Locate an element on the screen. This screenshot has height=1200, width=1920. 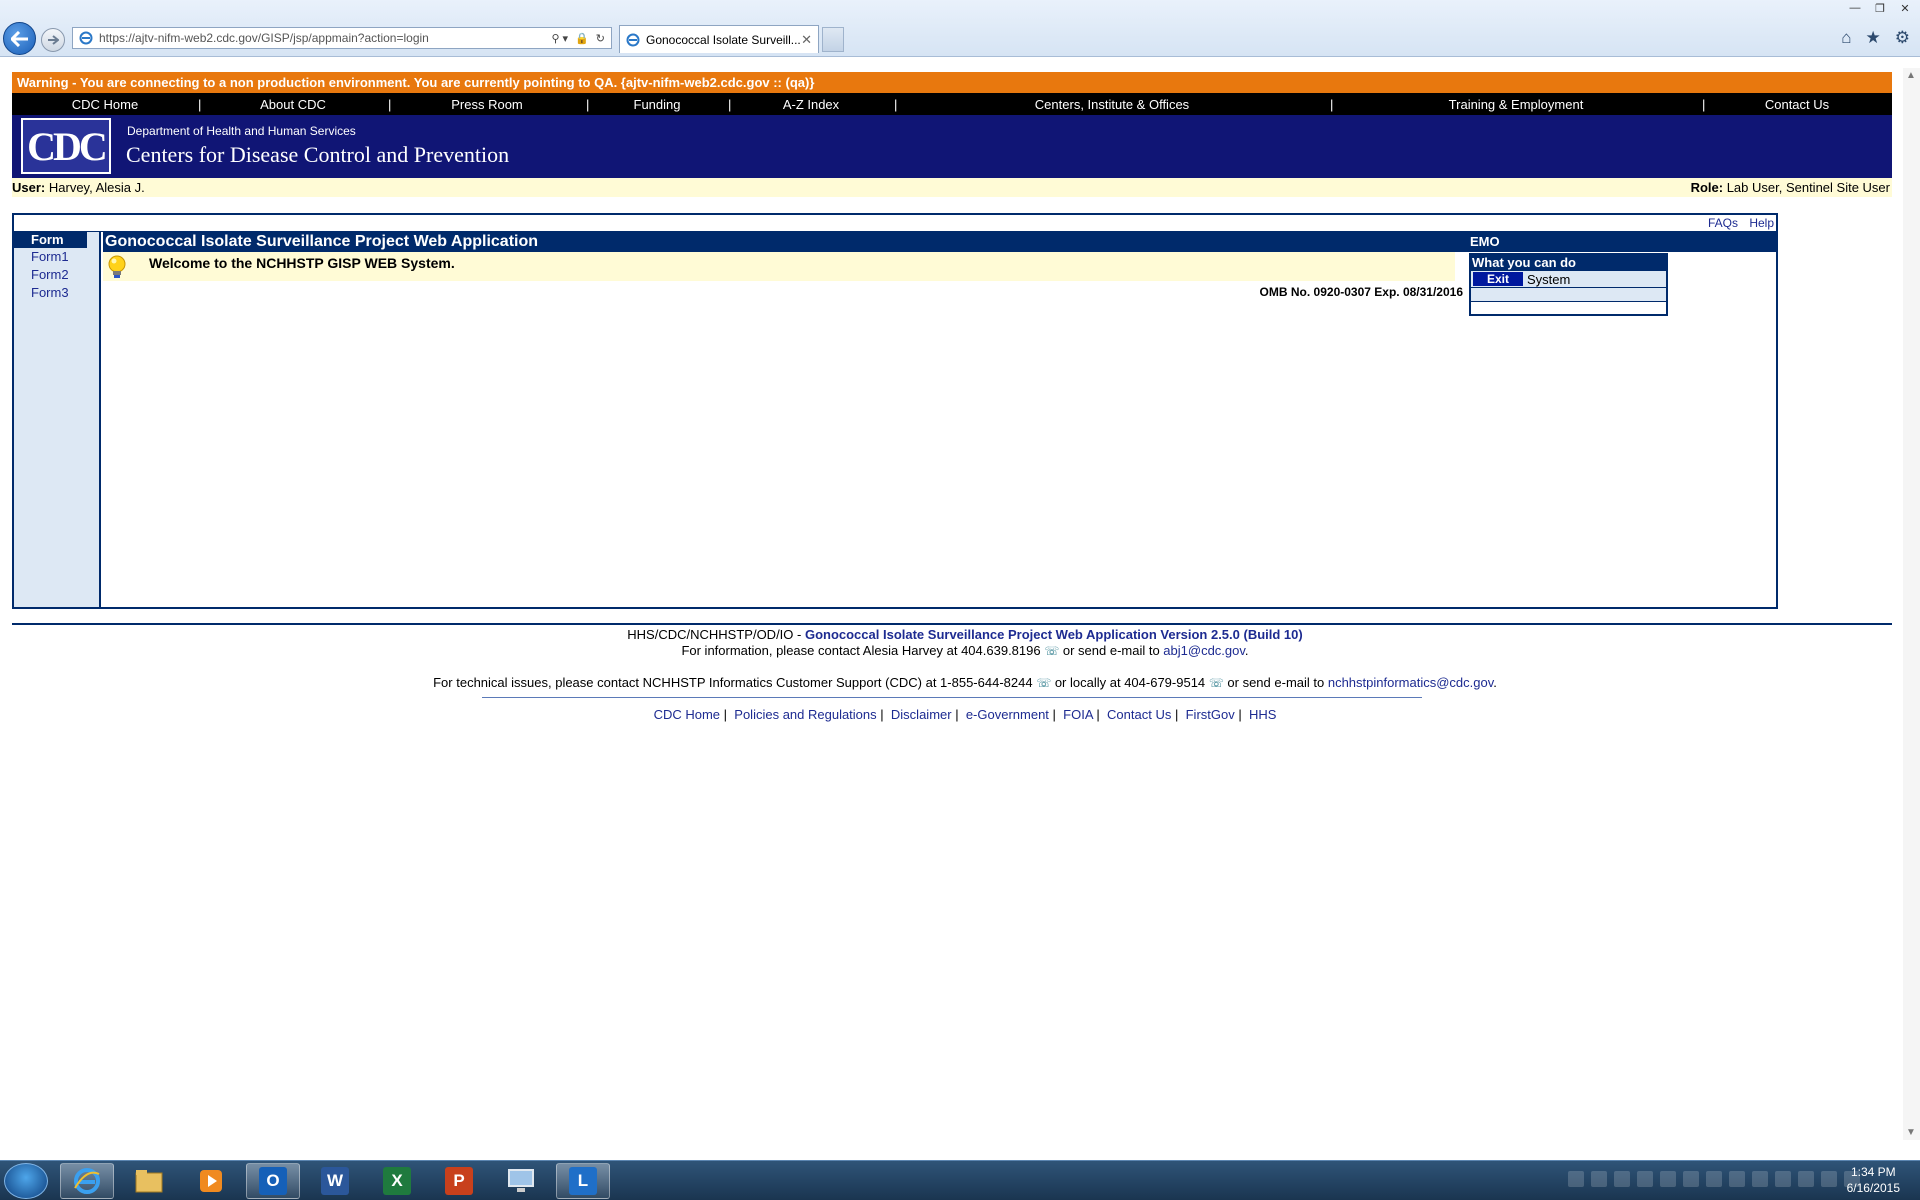
taskbar-lync: L is located at coordinates (583, 1181).